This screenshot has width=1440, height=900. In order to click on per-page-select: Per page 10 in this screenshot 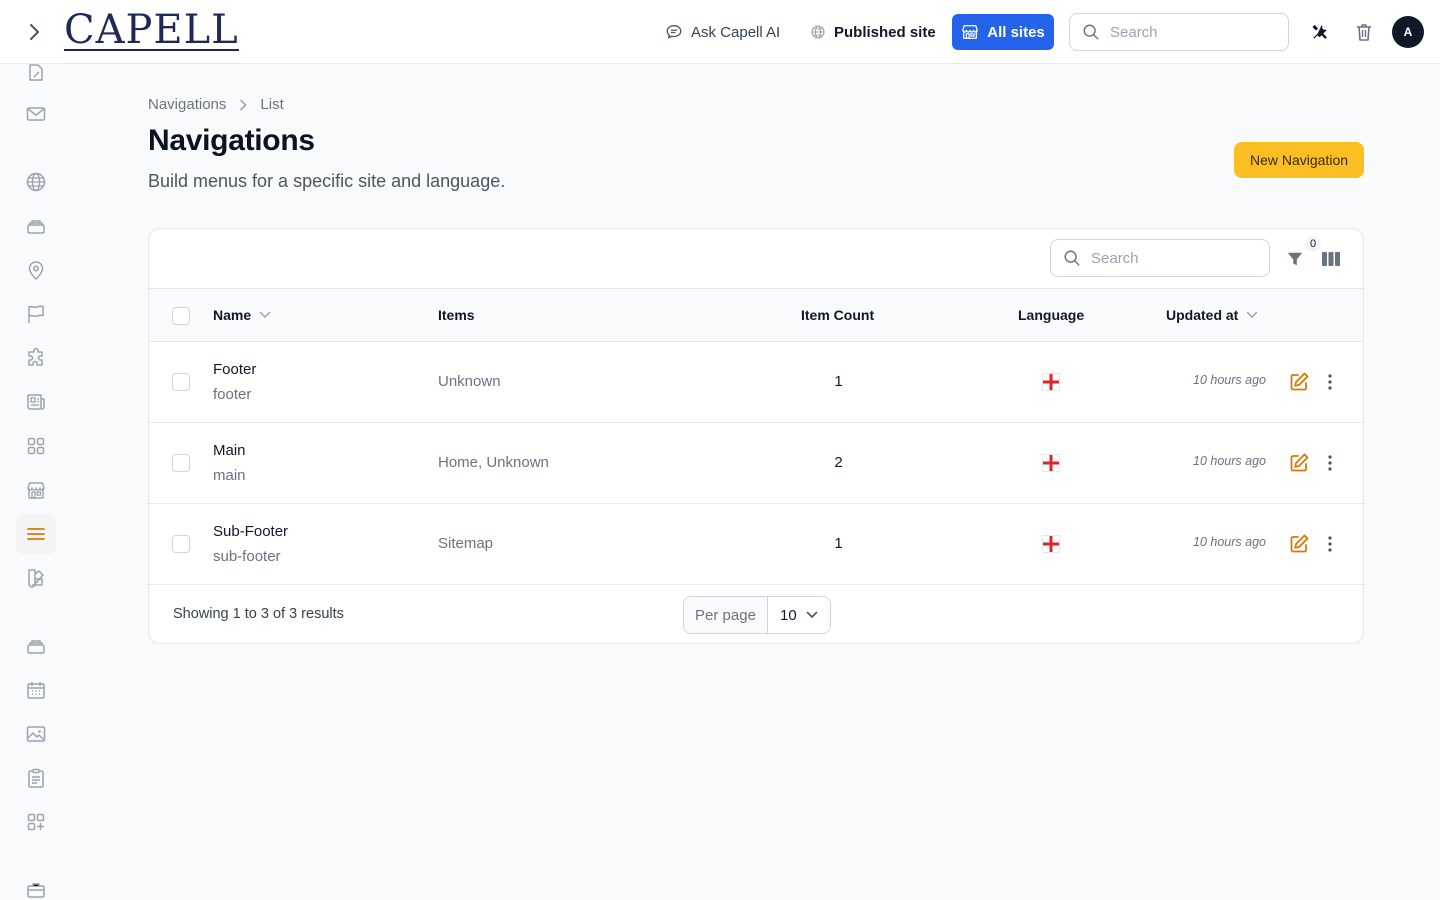, I will do `click(757, 615)`.